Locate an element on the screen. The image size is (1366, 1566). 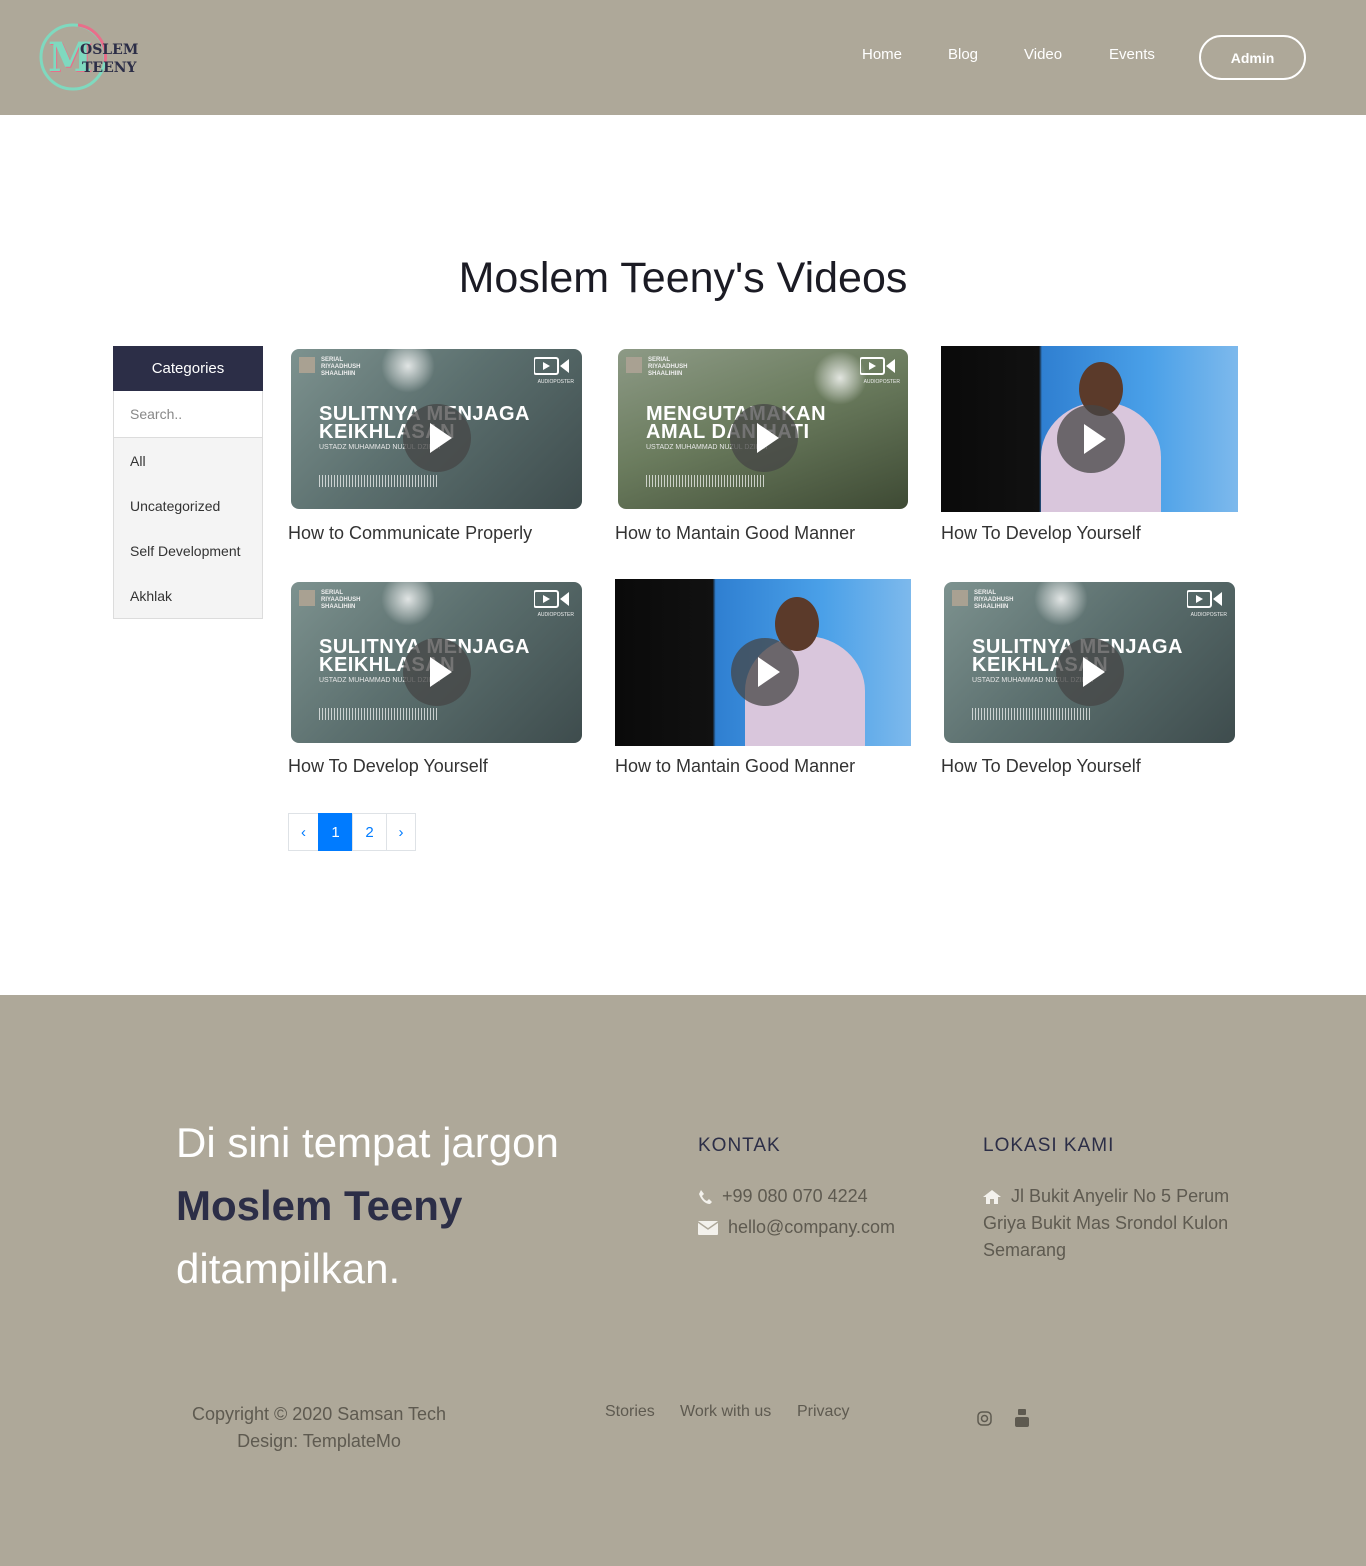
site-logo: M OSLEM TEENY is located at coordinates (88, 57).